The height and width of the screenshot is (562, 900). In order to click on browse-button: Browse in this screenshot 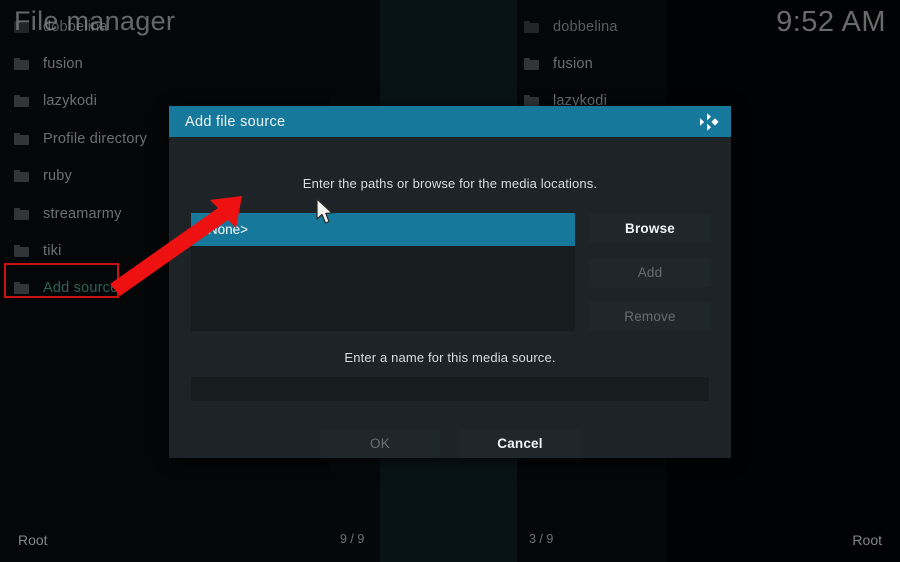, I will do `click(650, 228)`.